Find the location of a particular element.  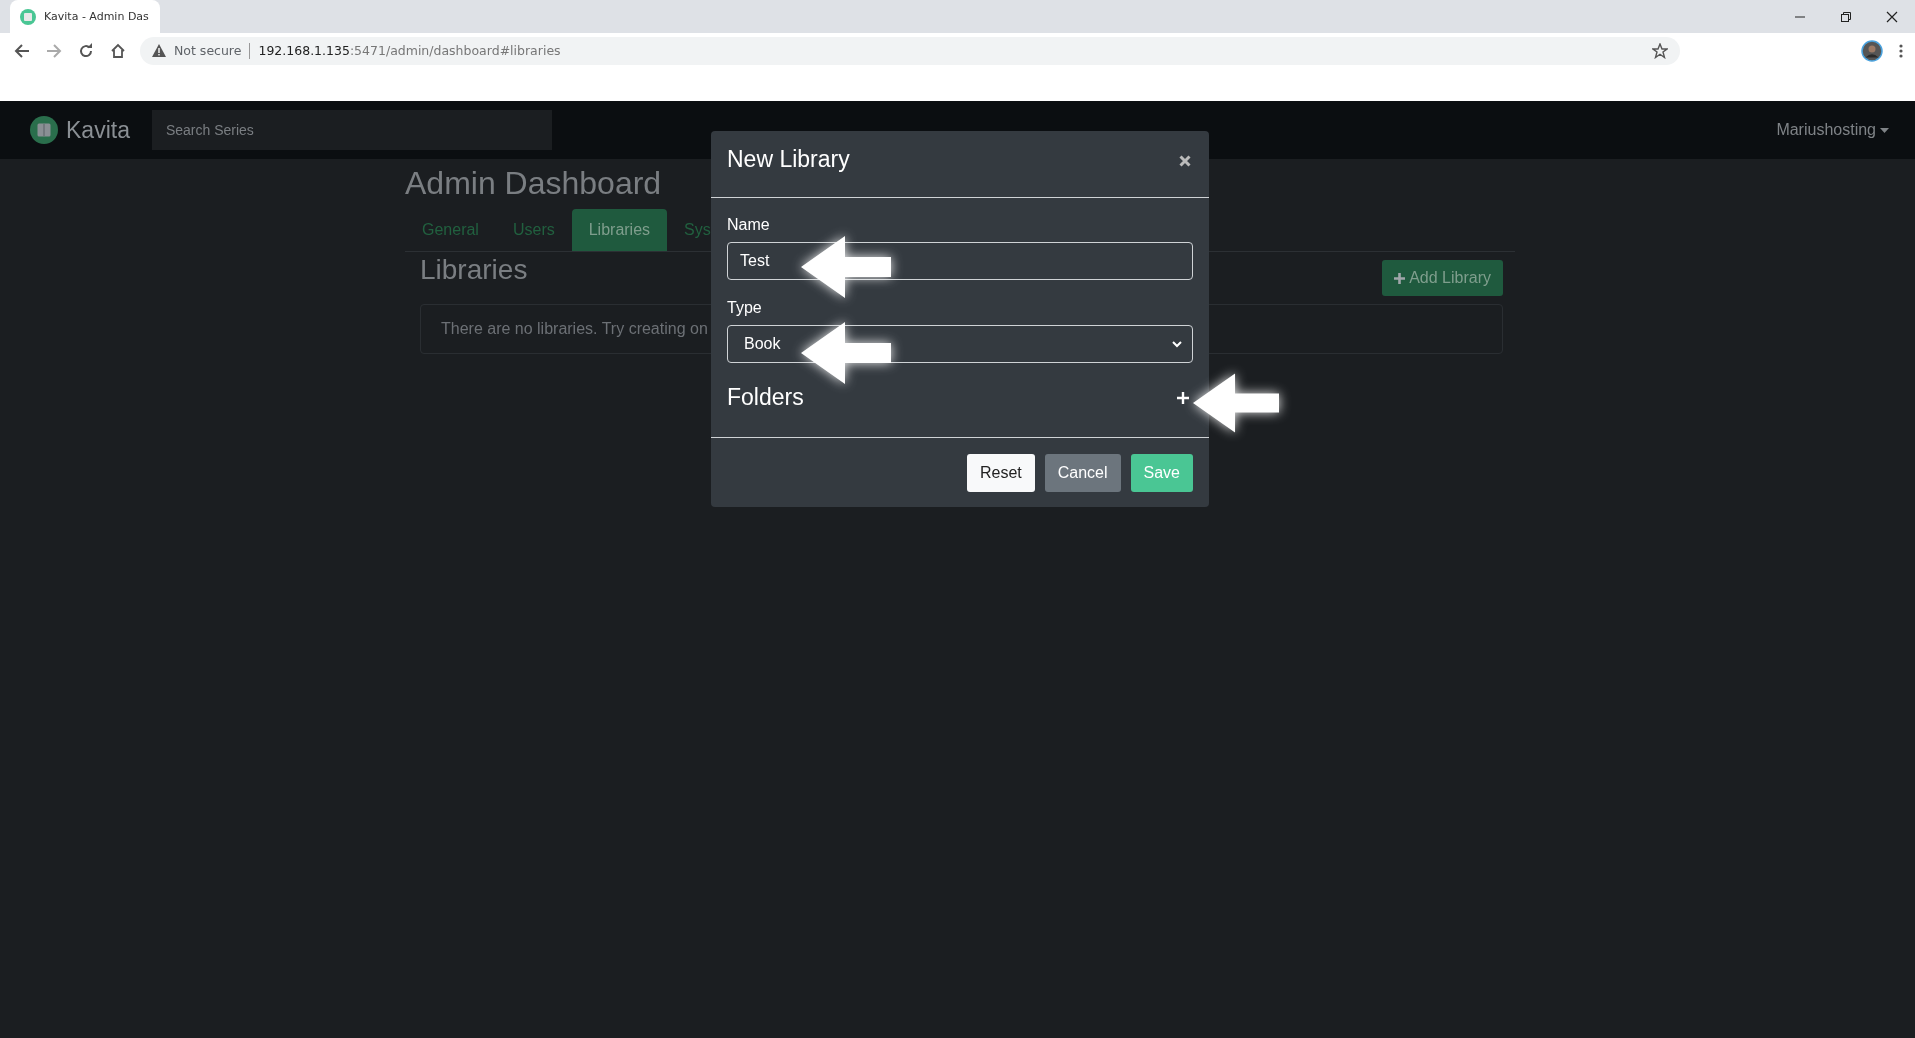

page-title: Admin Dashboard is located at coordinates (534, 184).